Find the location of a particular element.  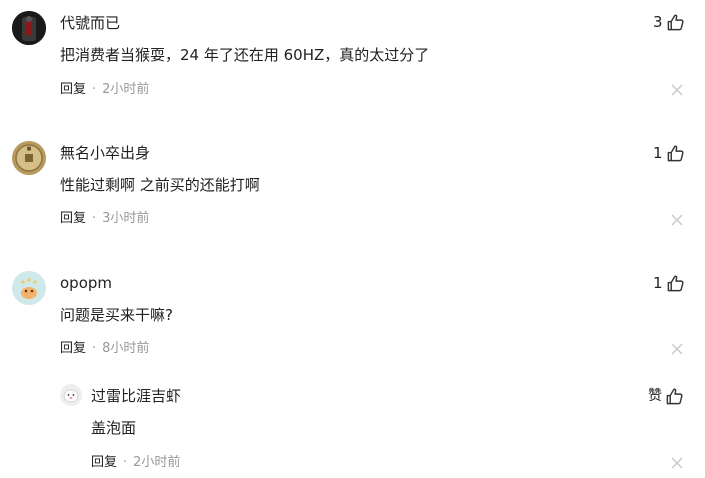

timestamp: 3小时前 is located at coordinates (126, 218).